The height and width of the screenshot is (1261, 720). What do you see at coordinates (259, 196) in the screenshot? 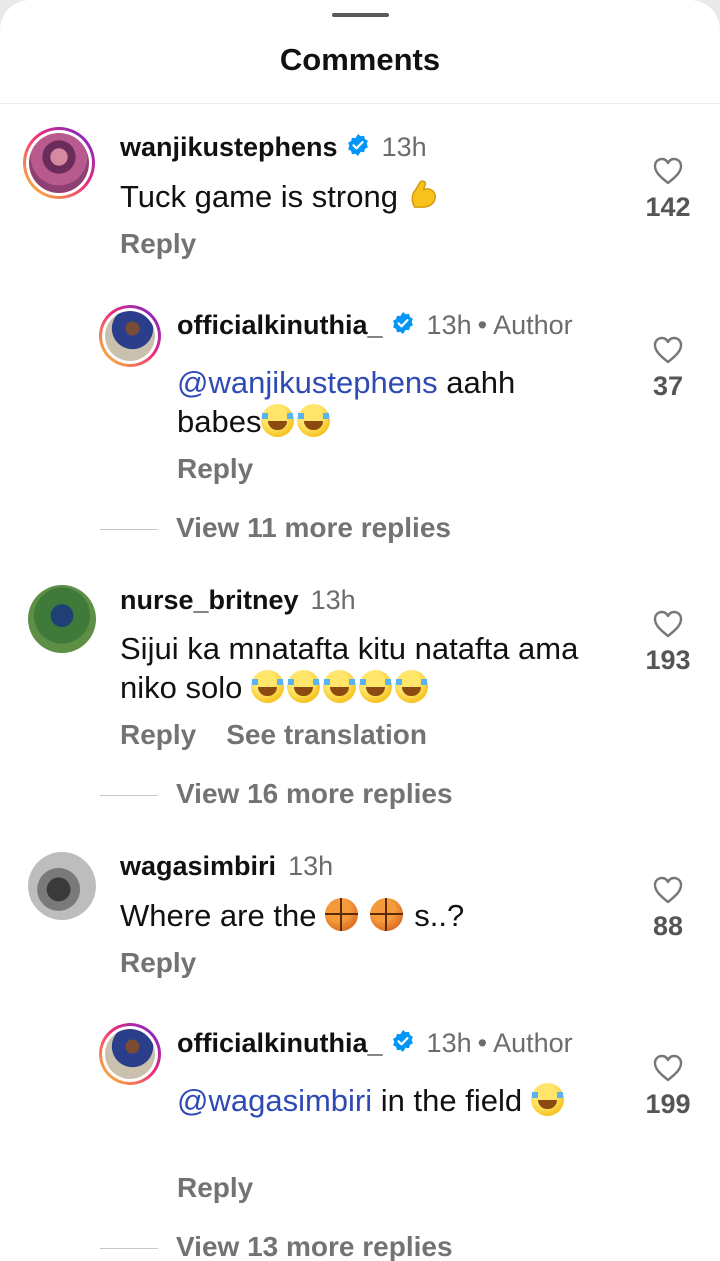
I see `comment-body: Tuck game is strong` at bounding box center [259, 196].